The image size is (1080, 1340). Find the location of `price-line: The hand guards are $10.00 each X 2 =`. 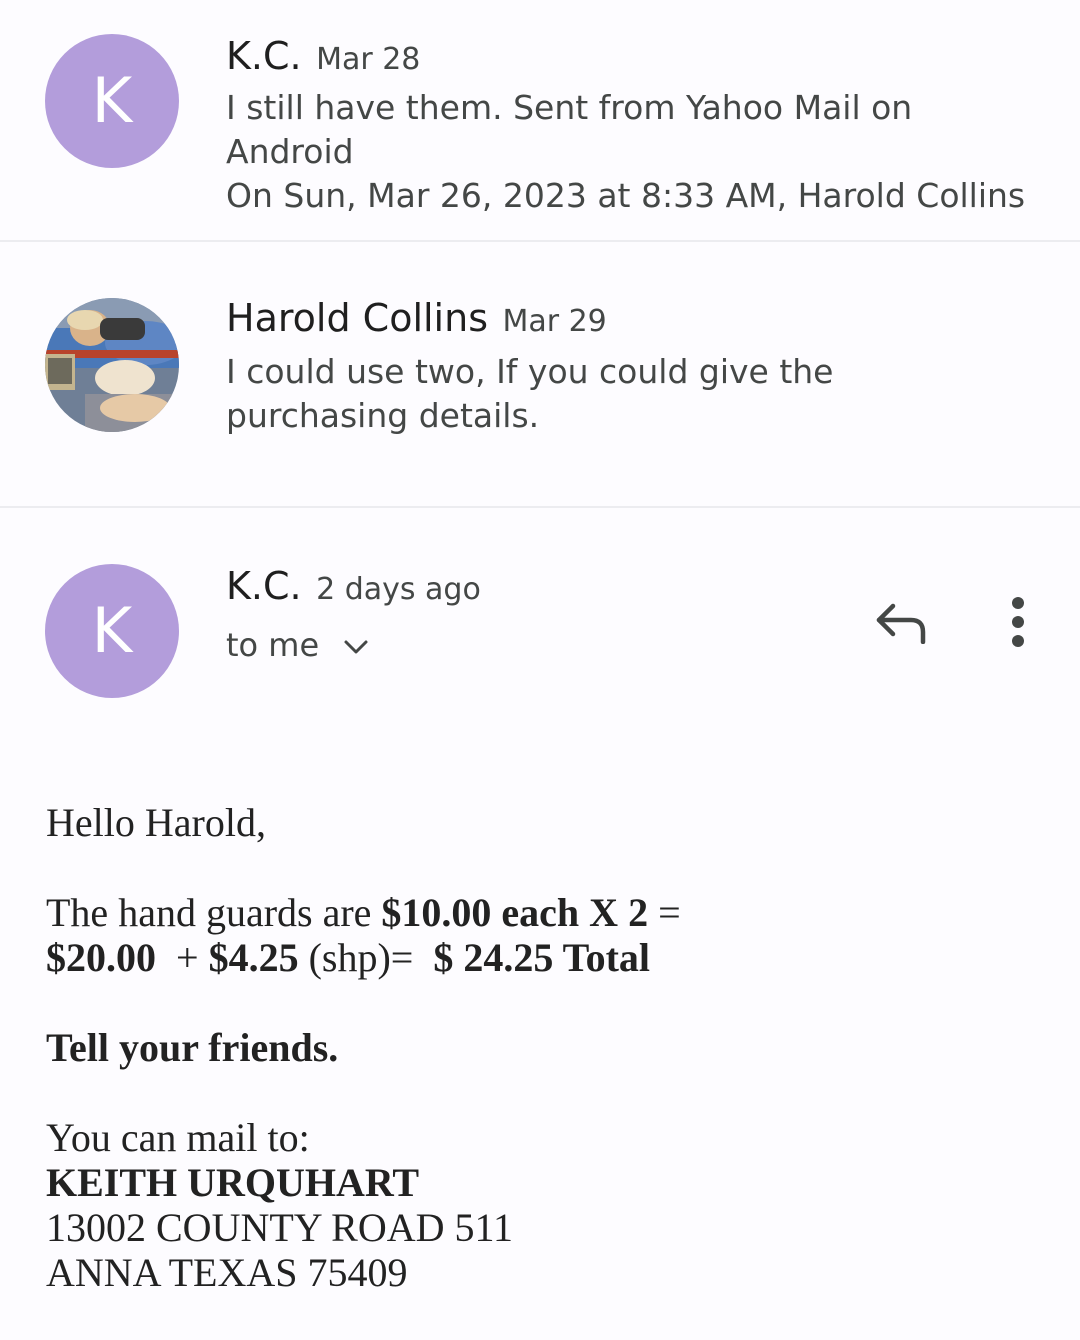

price-line: The hand guards are $10.00 each X 2 = is located at coordinates (541, 912).